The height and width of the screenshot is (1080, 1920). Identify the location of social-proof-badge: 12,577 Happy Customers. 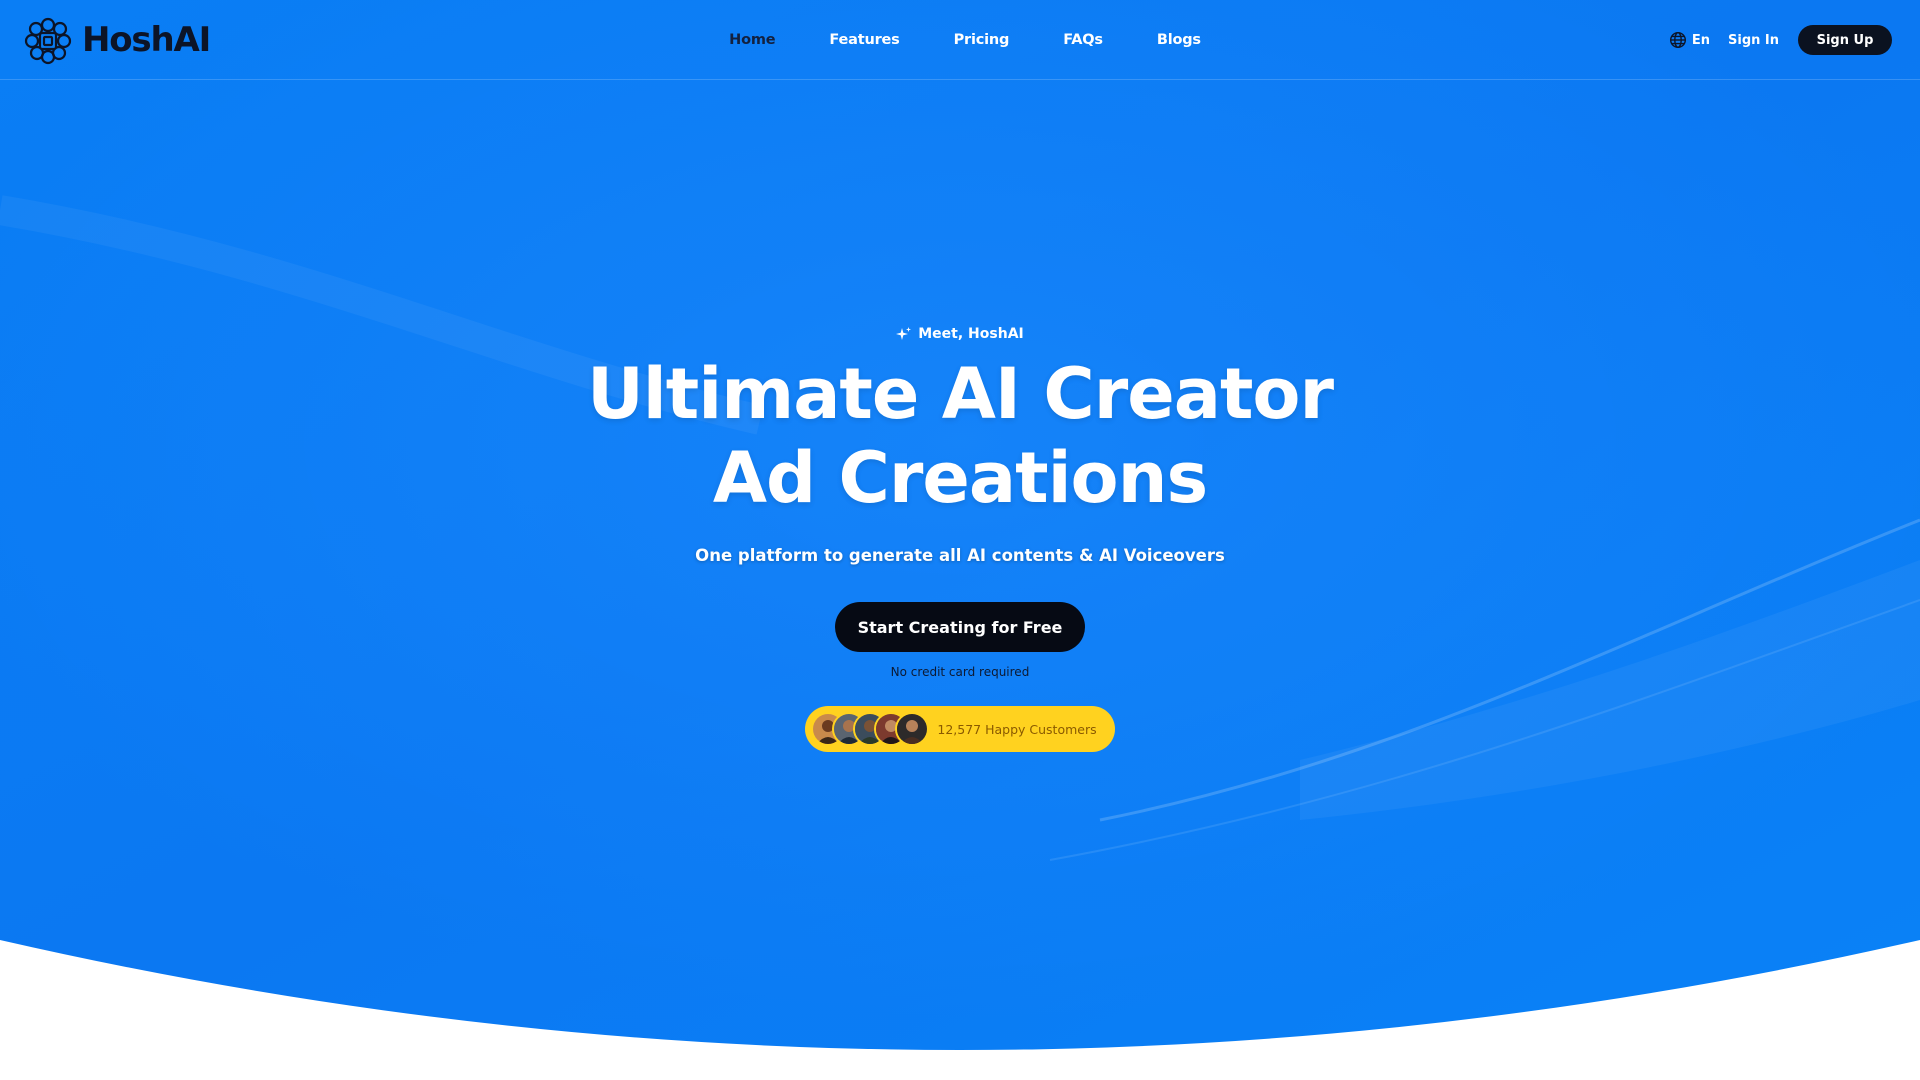
(960, 729).